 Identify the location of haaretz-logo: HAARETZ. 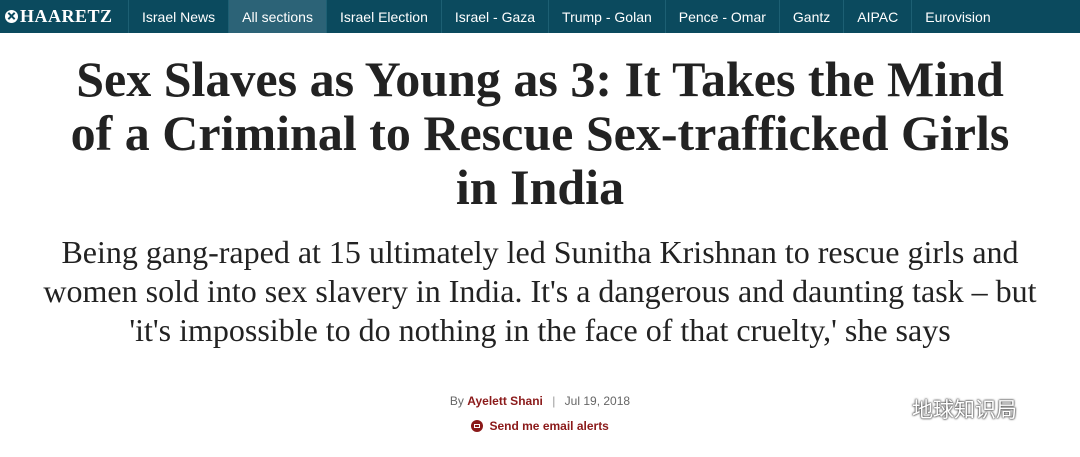
(64, 16).